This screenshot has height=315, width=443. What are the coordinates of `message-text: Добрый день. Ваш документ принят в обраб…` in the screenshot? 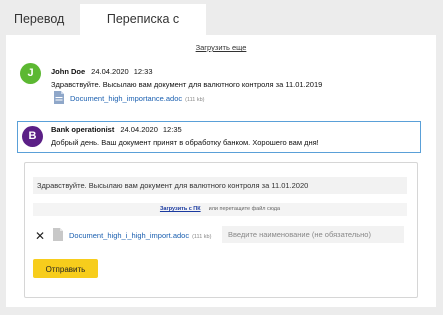 It's located at (185, 142).